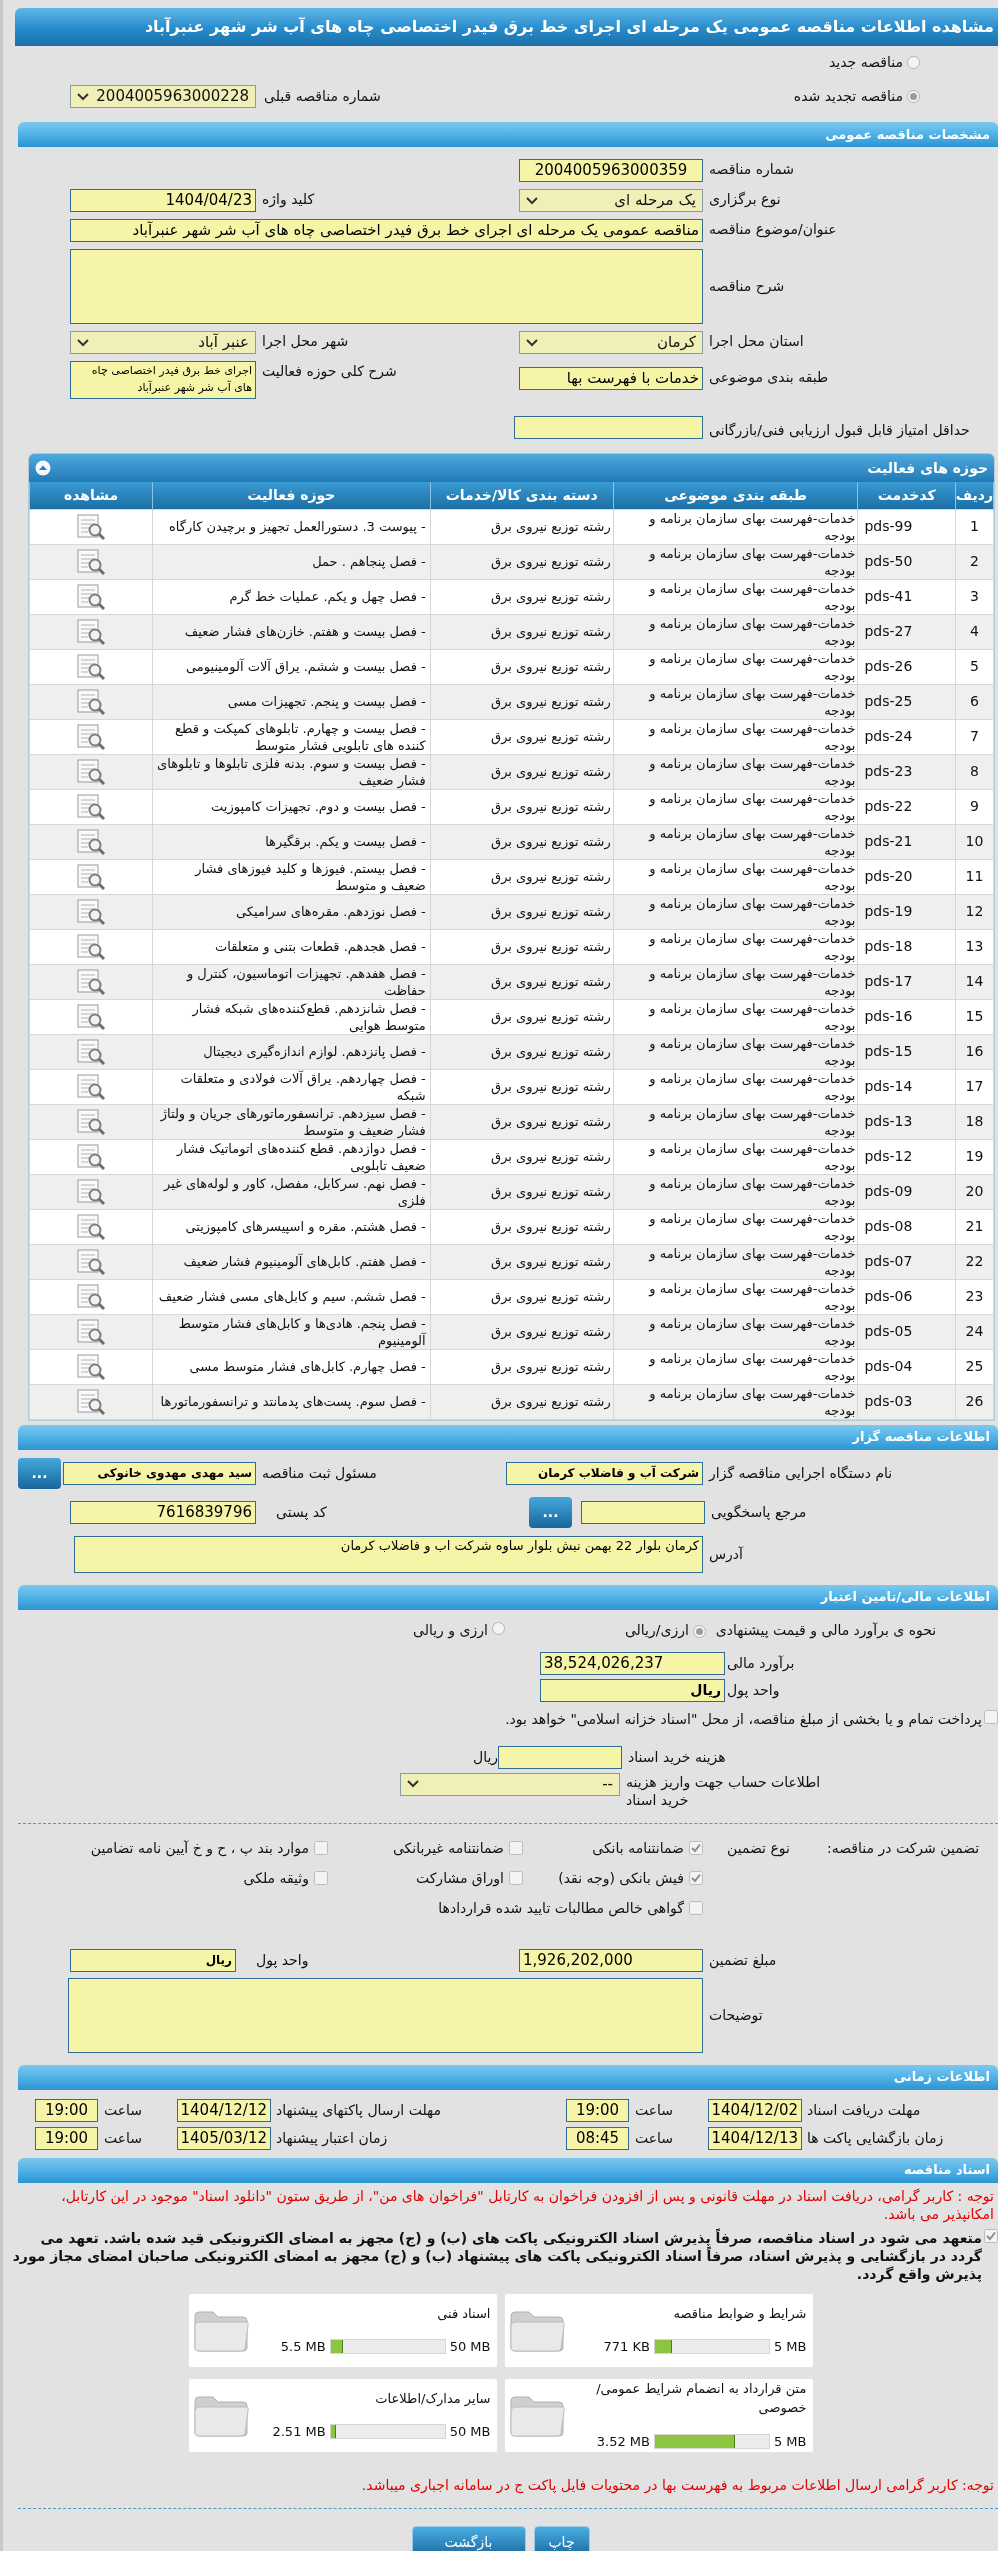 Image resolution: width=998 pixels, height=2551 pixels. Describe the element at coordinates (974, 841) in the screenshot. I see `table-cell: 10` at that location.